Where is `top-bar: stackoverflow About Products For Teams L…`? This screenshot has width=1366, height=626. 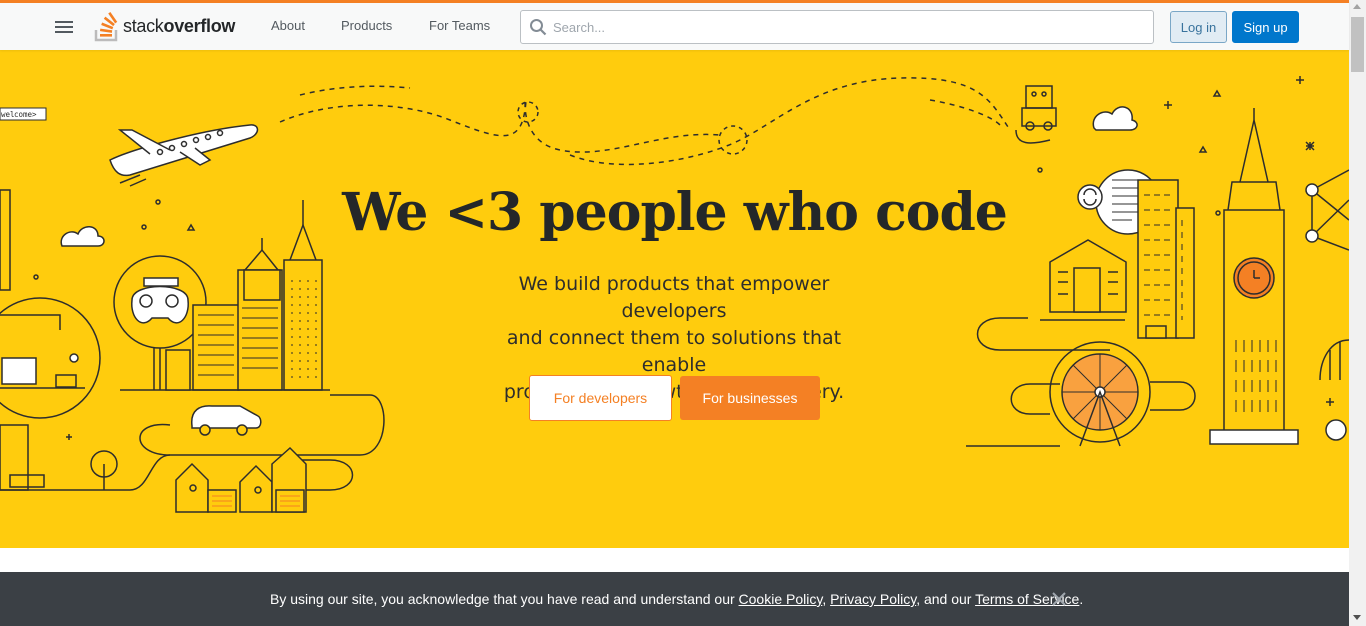
top-bar: stackoverflow About Products For Teams L… is located at coordinates (674, 25).